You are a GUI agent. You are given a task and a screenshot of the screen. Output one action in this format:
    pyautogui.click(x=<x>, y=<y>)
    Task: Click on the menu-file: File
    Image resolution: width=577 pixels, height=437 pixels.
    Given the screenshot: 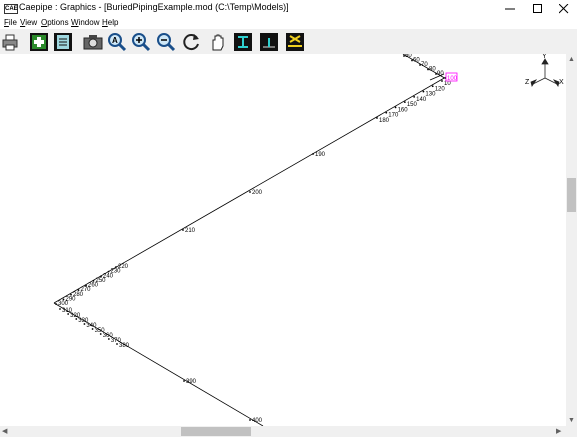 What is the action you would take?
    pyautogui.click(x=10, y=23)
    